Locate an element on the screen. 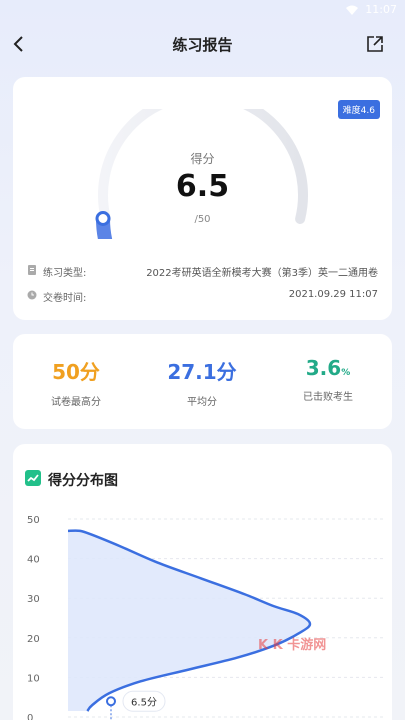 This screenshot has height=720, width=405. wifi-icon is located at coordinates (352, 10).